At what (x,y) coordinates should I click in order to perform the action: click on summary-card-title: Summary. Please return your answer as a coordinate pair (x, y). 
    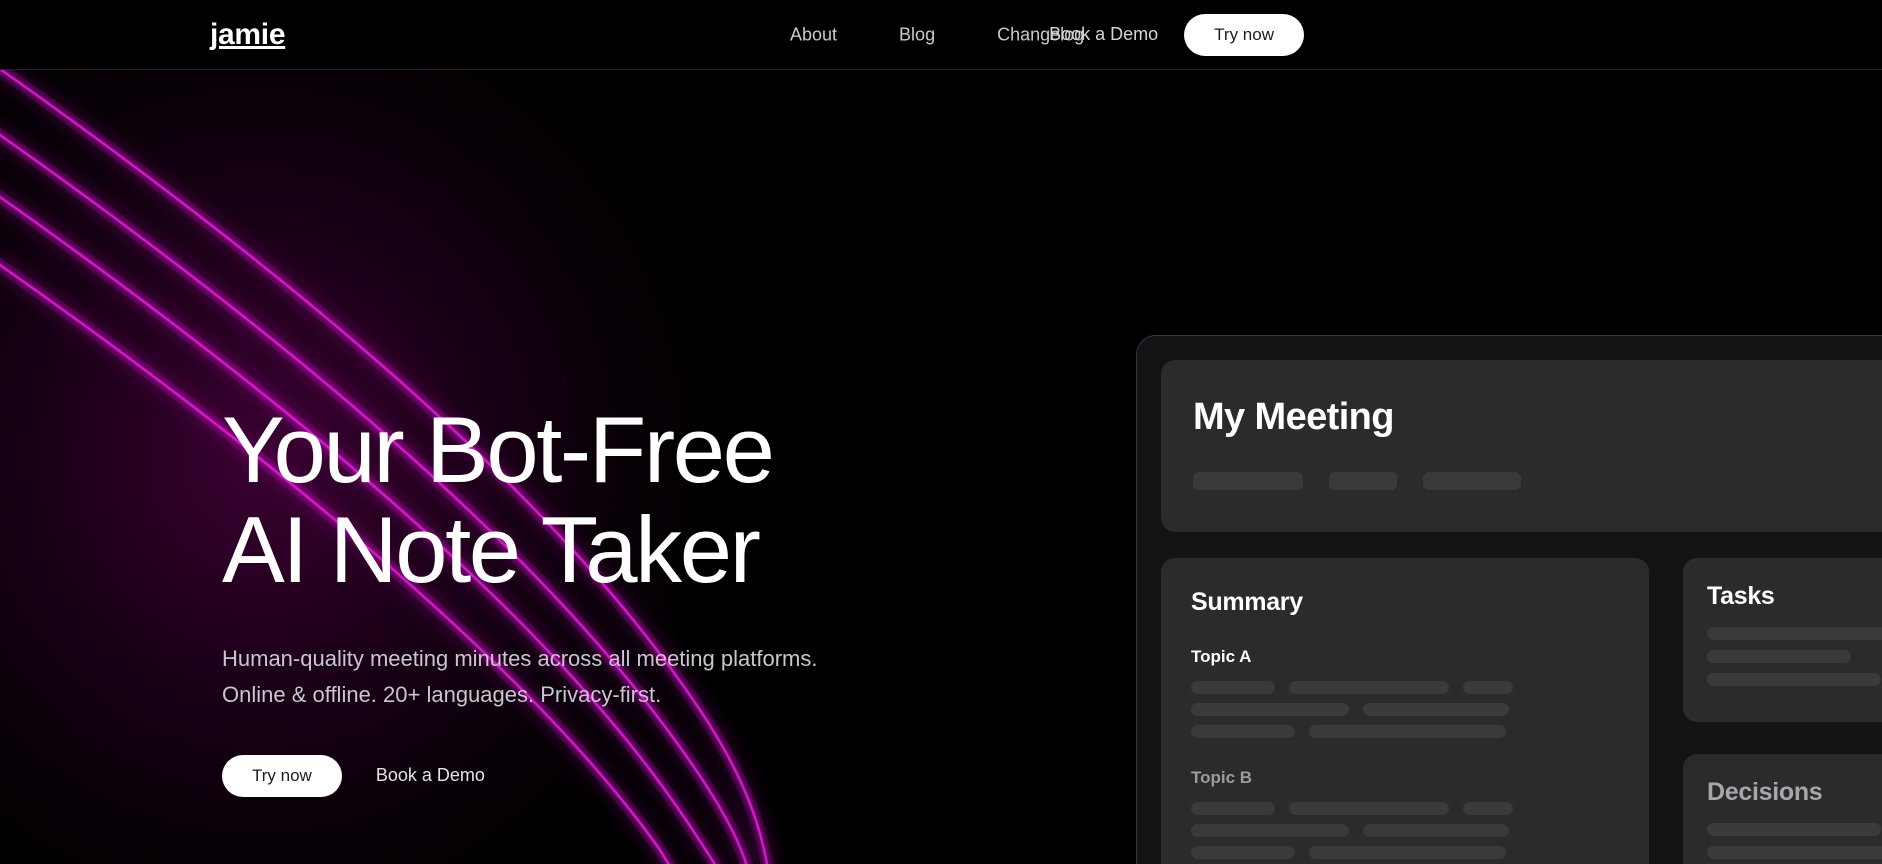
    Looking at the image, I should click on (1247, 602).